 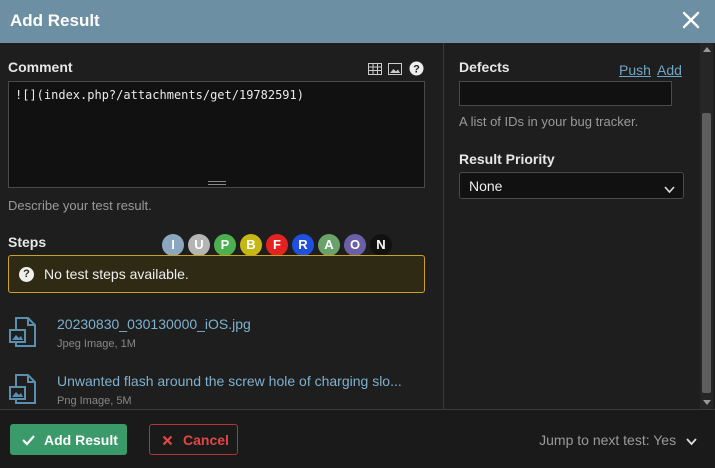 I want to click on comment-text: ![](index.php?/attachments/get/19782591), so click(x=159, y=95).